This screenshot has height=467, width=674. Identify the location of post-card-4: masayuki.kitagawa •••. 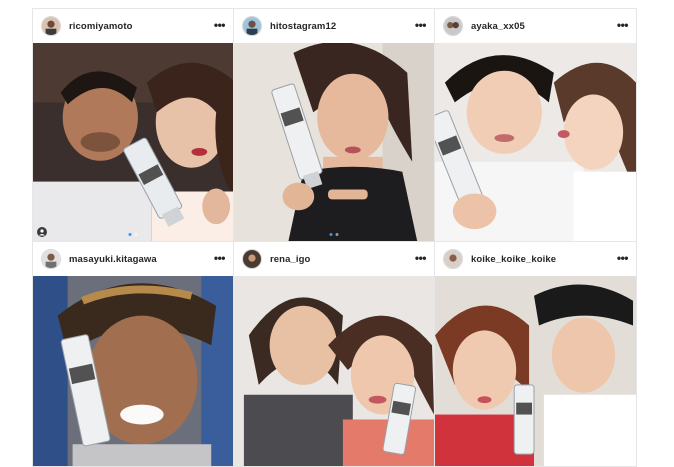
(133, 354).